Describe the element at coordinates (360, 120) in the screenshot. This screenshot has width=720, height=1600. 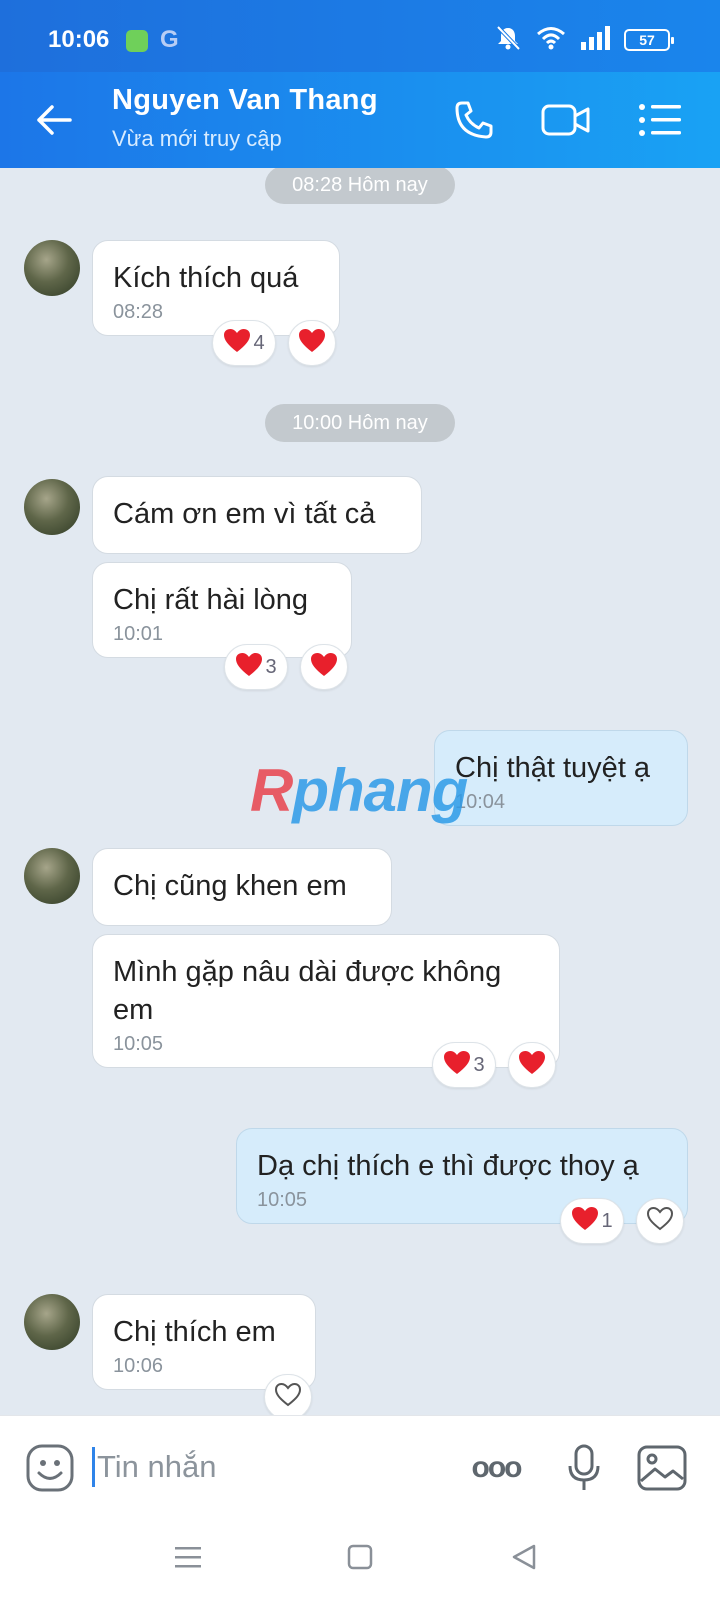
I see `chat-header: Nguyen Van Thang Vừa mới truy cập` at that location.